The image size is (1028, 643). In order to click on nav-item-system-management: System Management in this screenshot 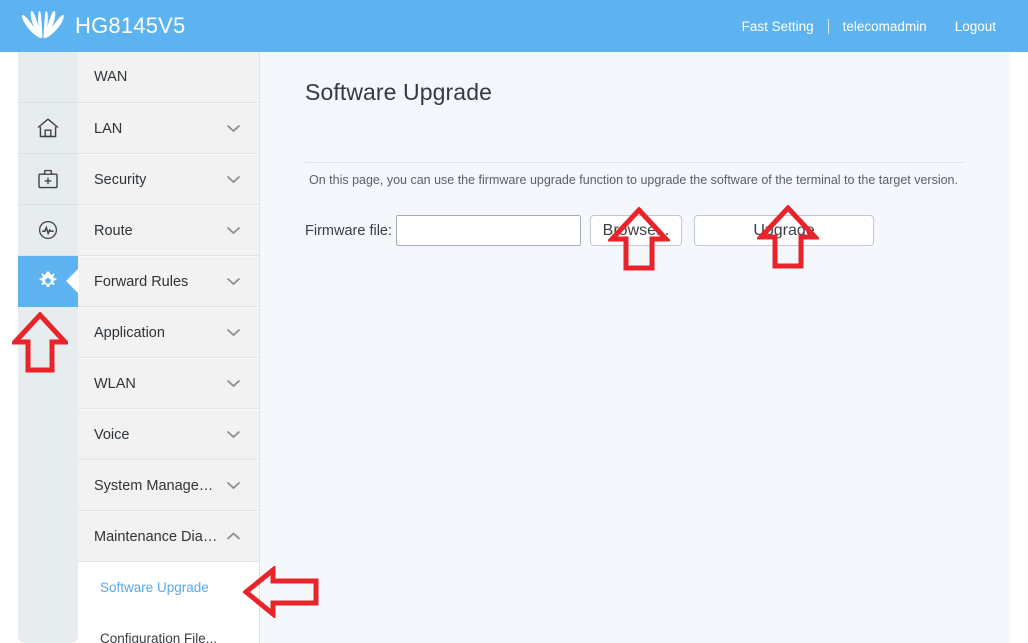, I will do `click(168, 485)`.